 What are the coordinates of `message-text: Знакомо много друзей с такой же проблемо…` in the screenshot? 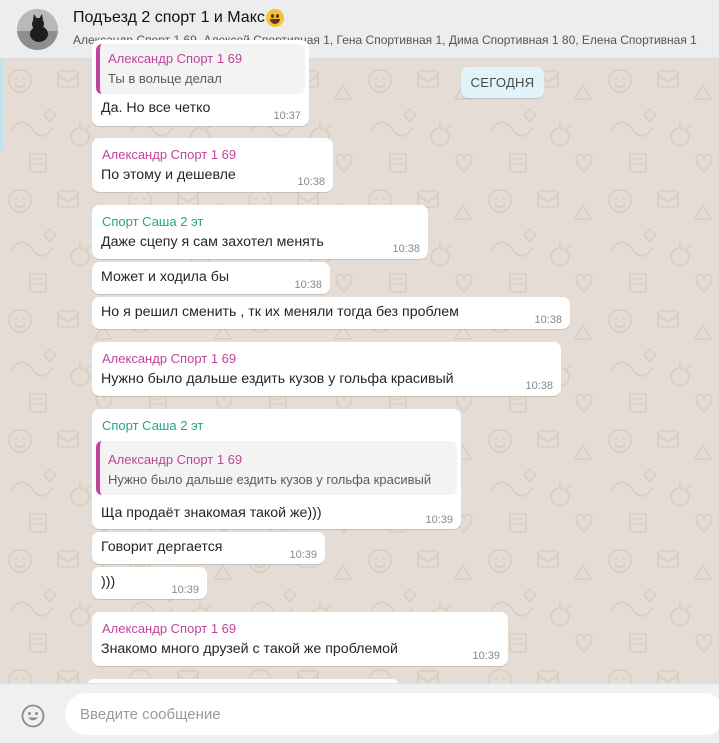 It's located at (249, 649).